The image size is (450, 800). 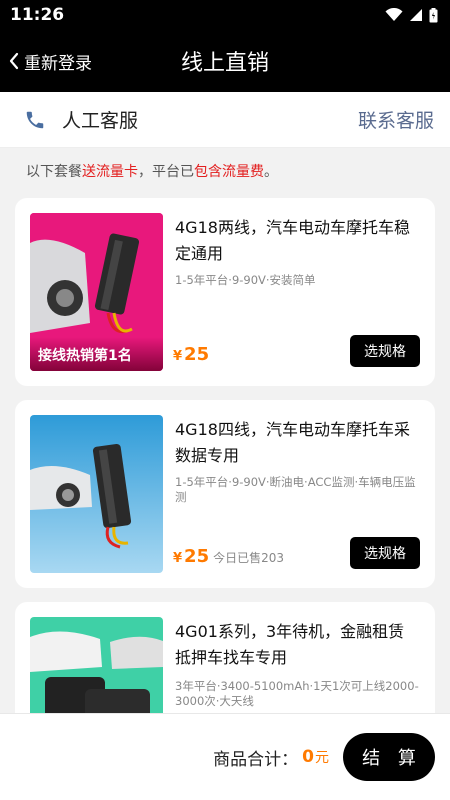 What do you see at coordinates (35, 119) in the screenshot?
I see `phone-icon` at bounding box center [35, 119].